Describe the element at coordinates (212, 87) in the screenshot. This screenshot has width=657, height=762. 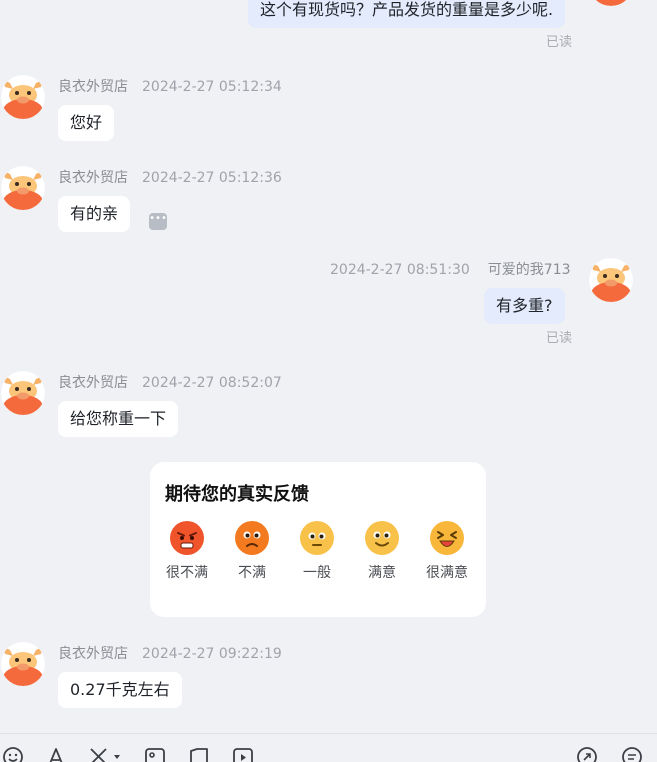
I see `message-time: 2024-2-27 05:12:34` at that location.